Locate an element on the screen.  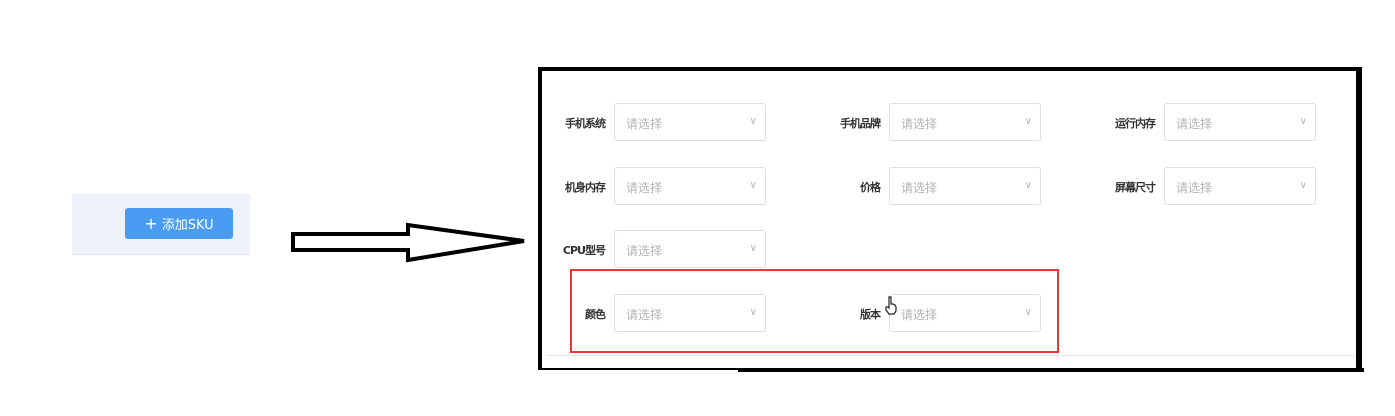
phone-brand-placeholder: 请选择 is located at coordinates (919, 124).